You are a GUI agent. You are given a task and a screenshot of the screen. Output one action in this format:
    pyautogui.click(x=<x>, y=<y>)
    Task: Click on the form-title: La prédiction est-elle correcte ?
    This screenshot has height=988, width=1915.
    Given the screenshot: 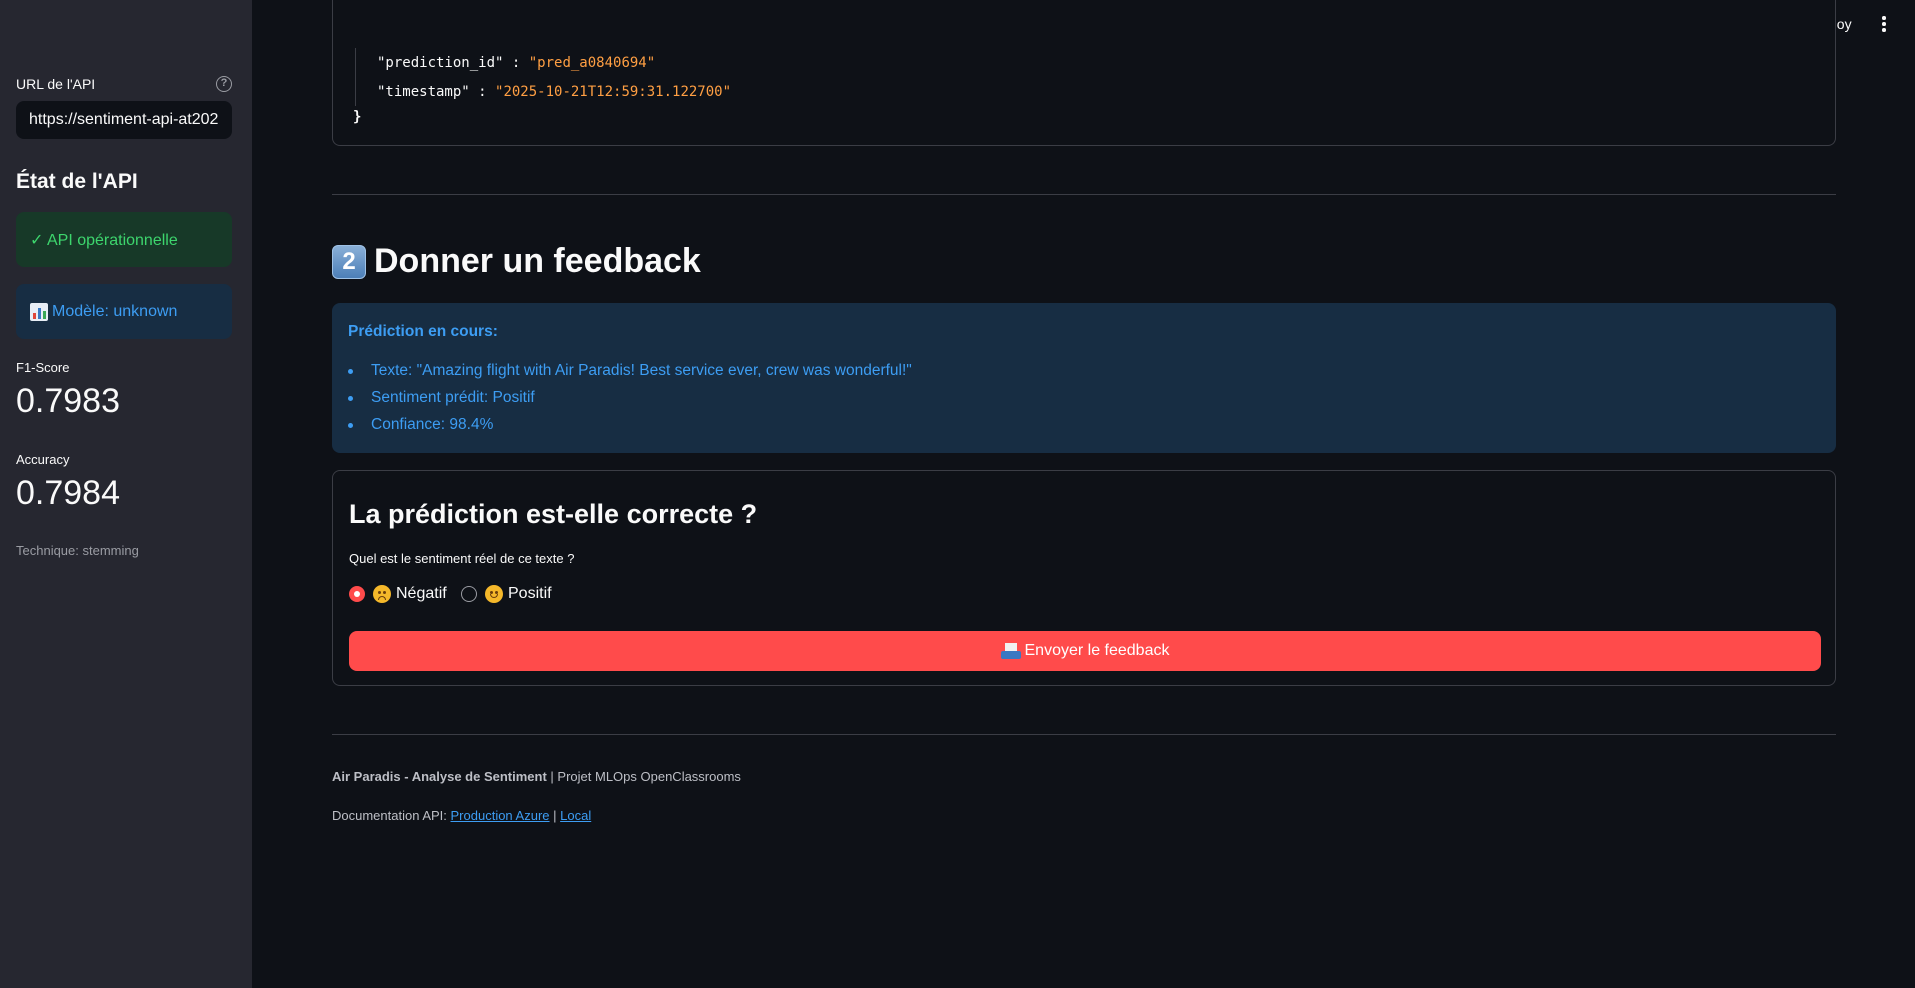 What is the action you would take?
    pyautogui.click(x=553, y=514)
    